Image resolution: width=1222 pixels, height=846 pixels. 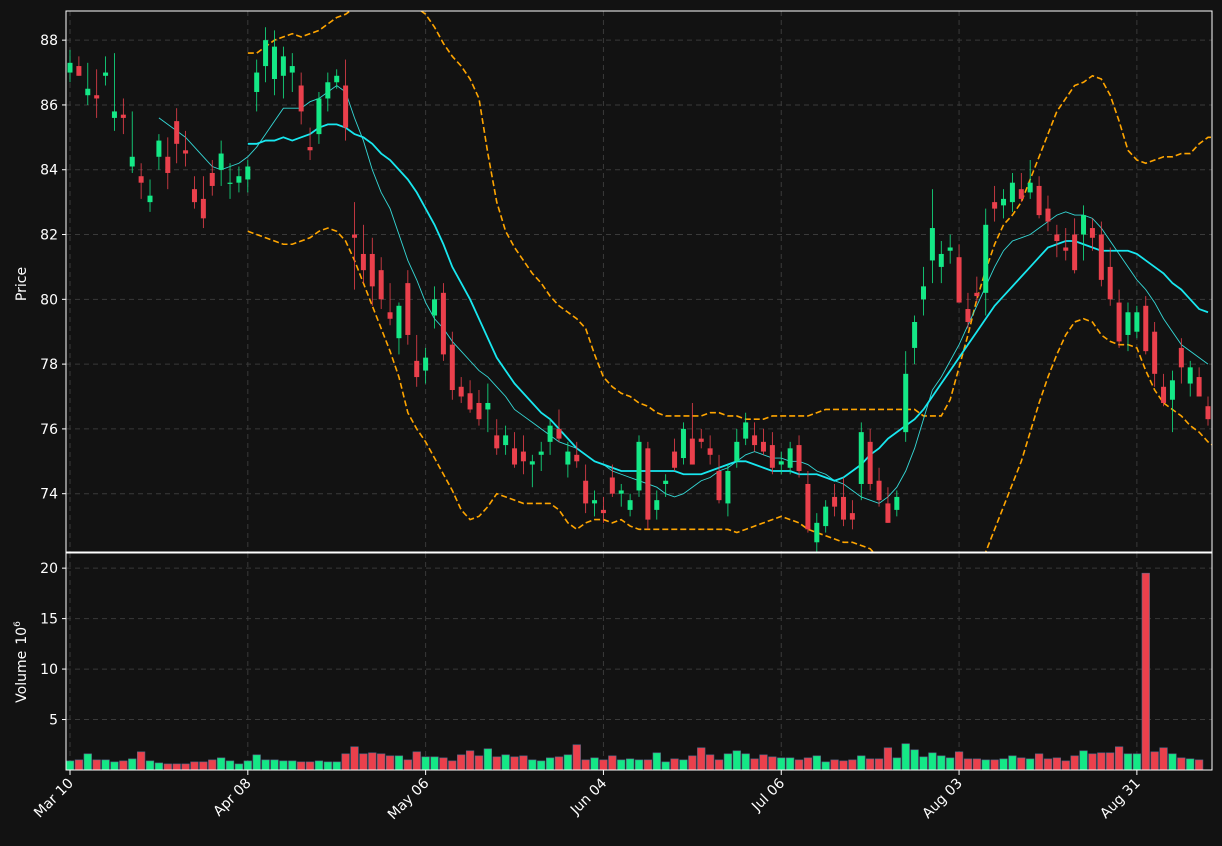 I want to click on candle, so click(x=648, y=485).